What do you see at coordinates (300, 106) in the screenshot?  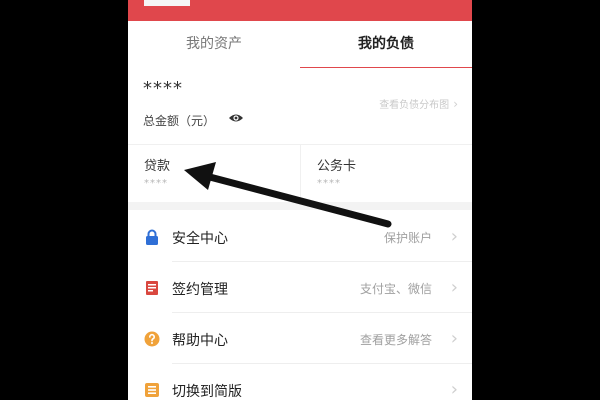 I see `liability-summary: **** 总金额（元） 查看负债分布图 ›` at bounding box center [300, 106].